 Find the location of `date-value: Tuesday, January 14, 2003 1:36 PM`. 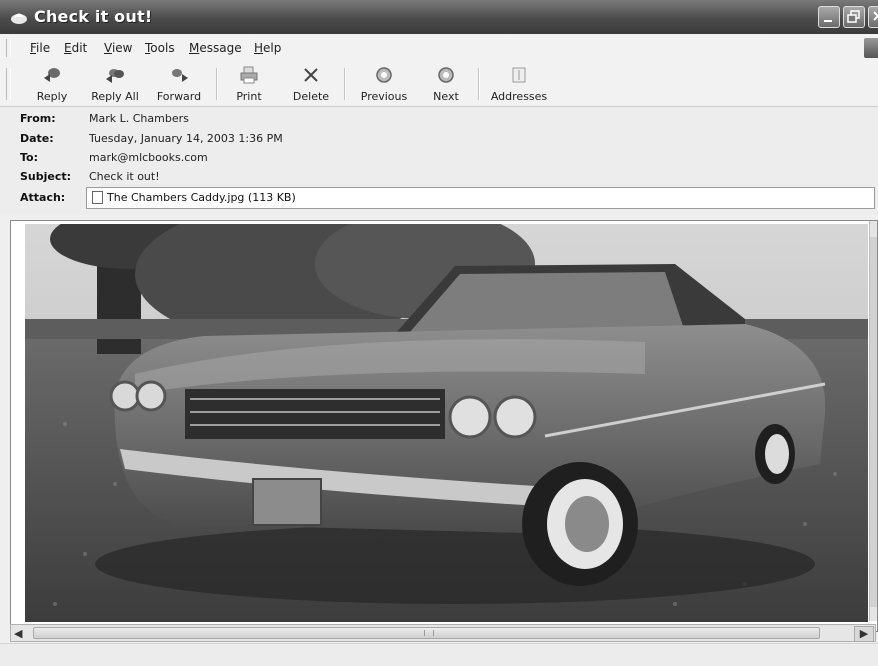

date-value: Tuesday, January 14, 2003 1:36 PM is located at coordinates (186, 138).